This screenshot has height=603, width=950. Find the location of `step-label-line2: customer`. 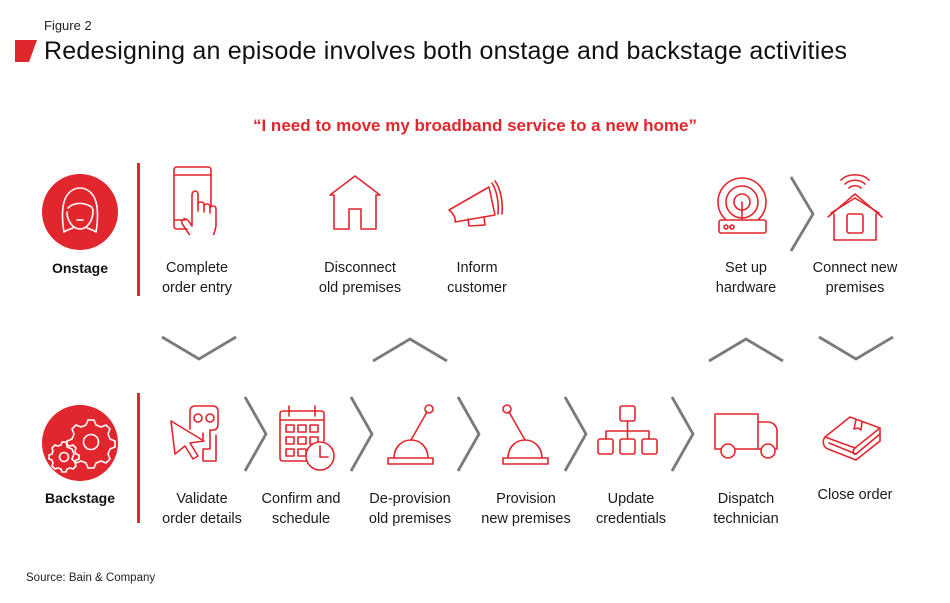

step-label-line2: customer is located at coordinates (477, 288).